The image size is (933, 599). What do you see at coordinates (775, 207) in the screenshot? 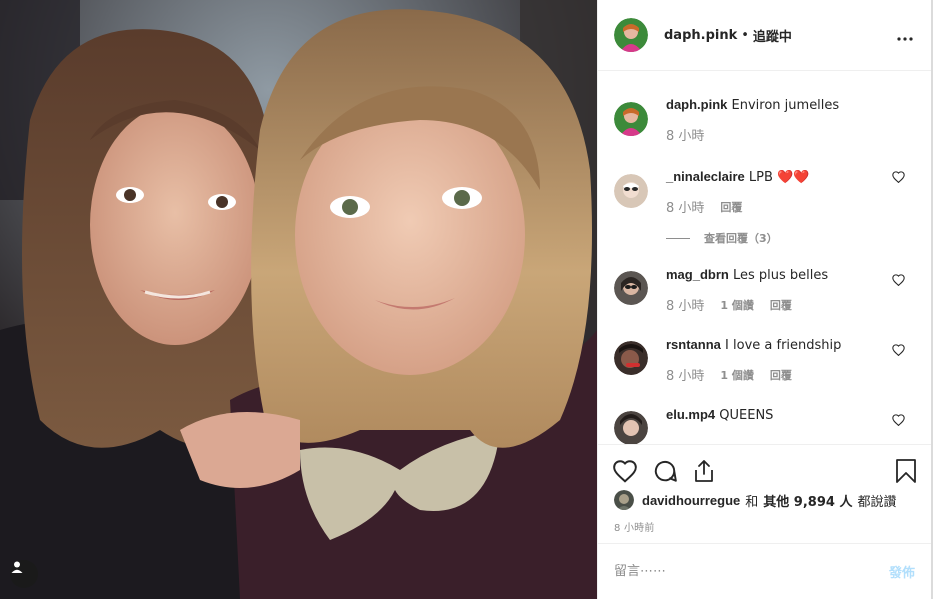
I see `comment-meta: 8 小時 回覆` at bounding box center [775, 207].